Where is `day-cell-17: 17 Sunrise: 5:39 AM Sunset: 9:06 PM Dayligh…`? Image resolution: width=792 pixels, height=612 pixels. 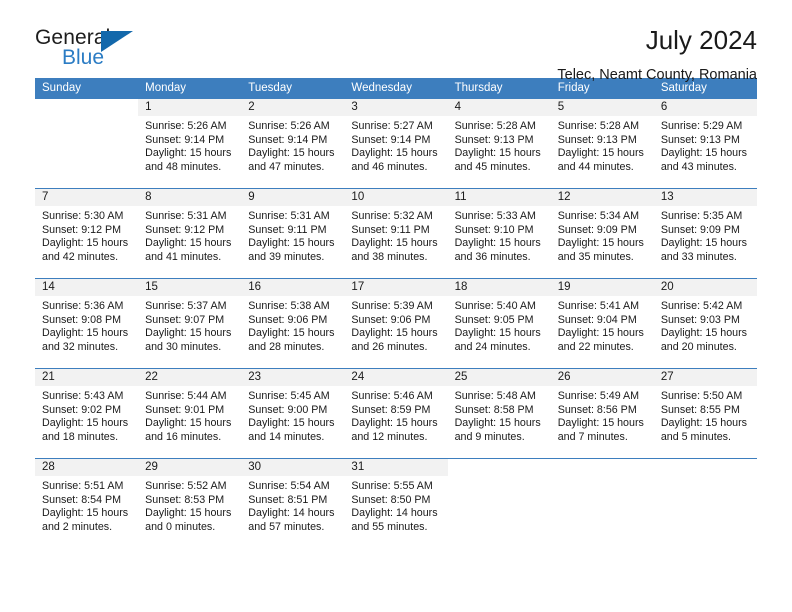 day-cell-17: 17 Sunrise: 5:39 AM Sunset: 9:06 PM Dayligh… is located at coordinates (396, 323).